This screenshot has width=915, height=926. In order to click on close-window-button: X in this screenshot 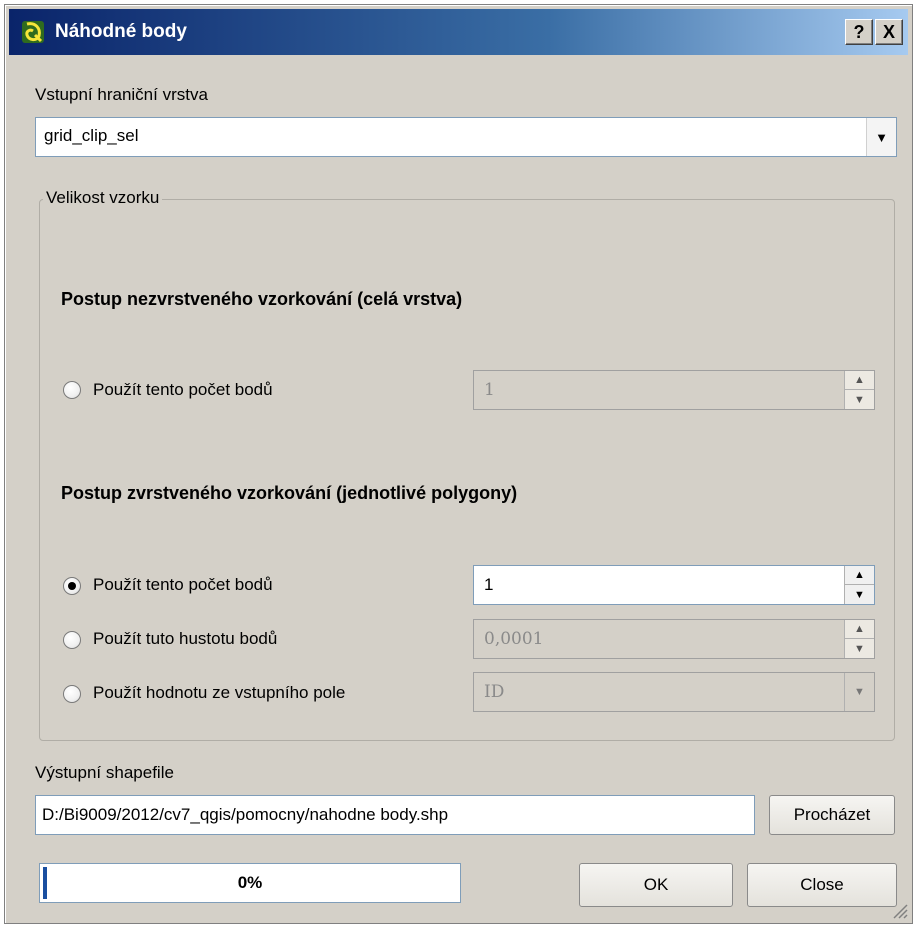, I will do `click(889, 32)`.